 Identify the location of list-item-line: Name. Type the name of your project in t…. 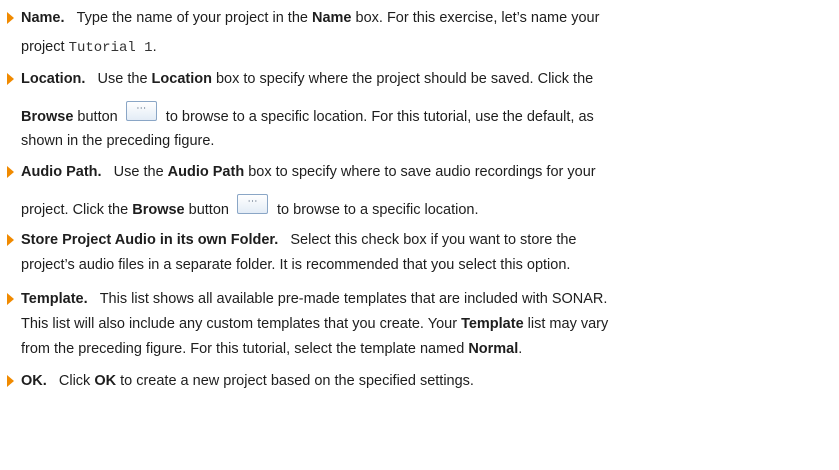
(310, 18).